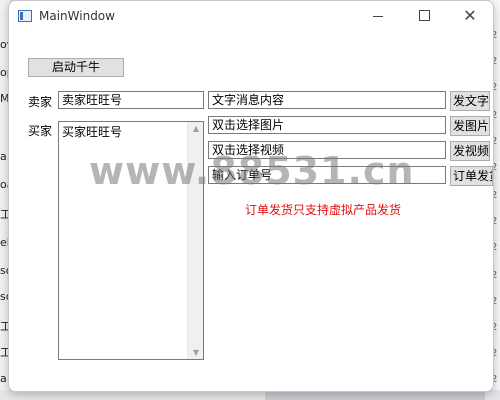  I want to click on buyer-label: 买家, so click(40, 131).